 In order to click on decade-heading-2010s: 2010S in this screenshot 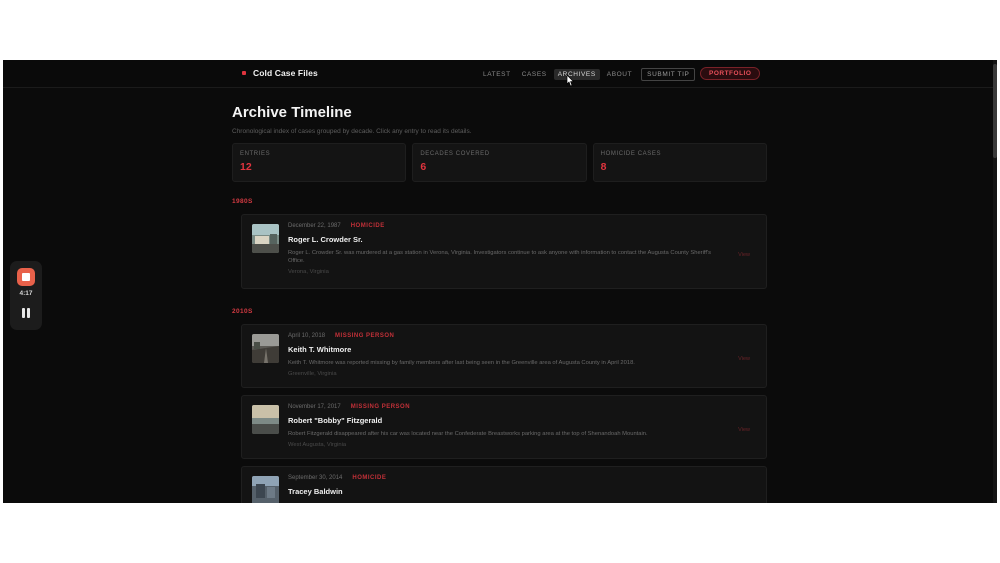, I will do `click(242, 311)`.